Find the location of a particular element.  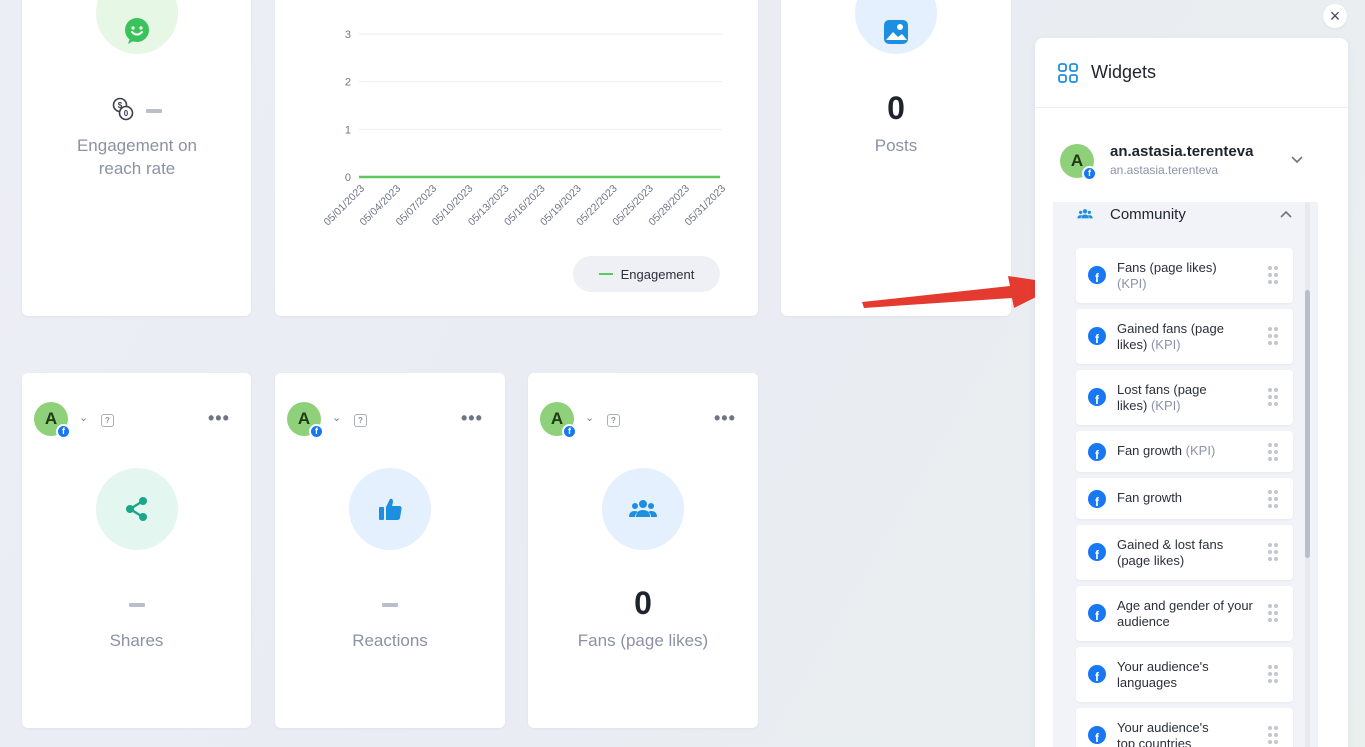

panel-title: Widgets is located at coordinates (1124, 72).